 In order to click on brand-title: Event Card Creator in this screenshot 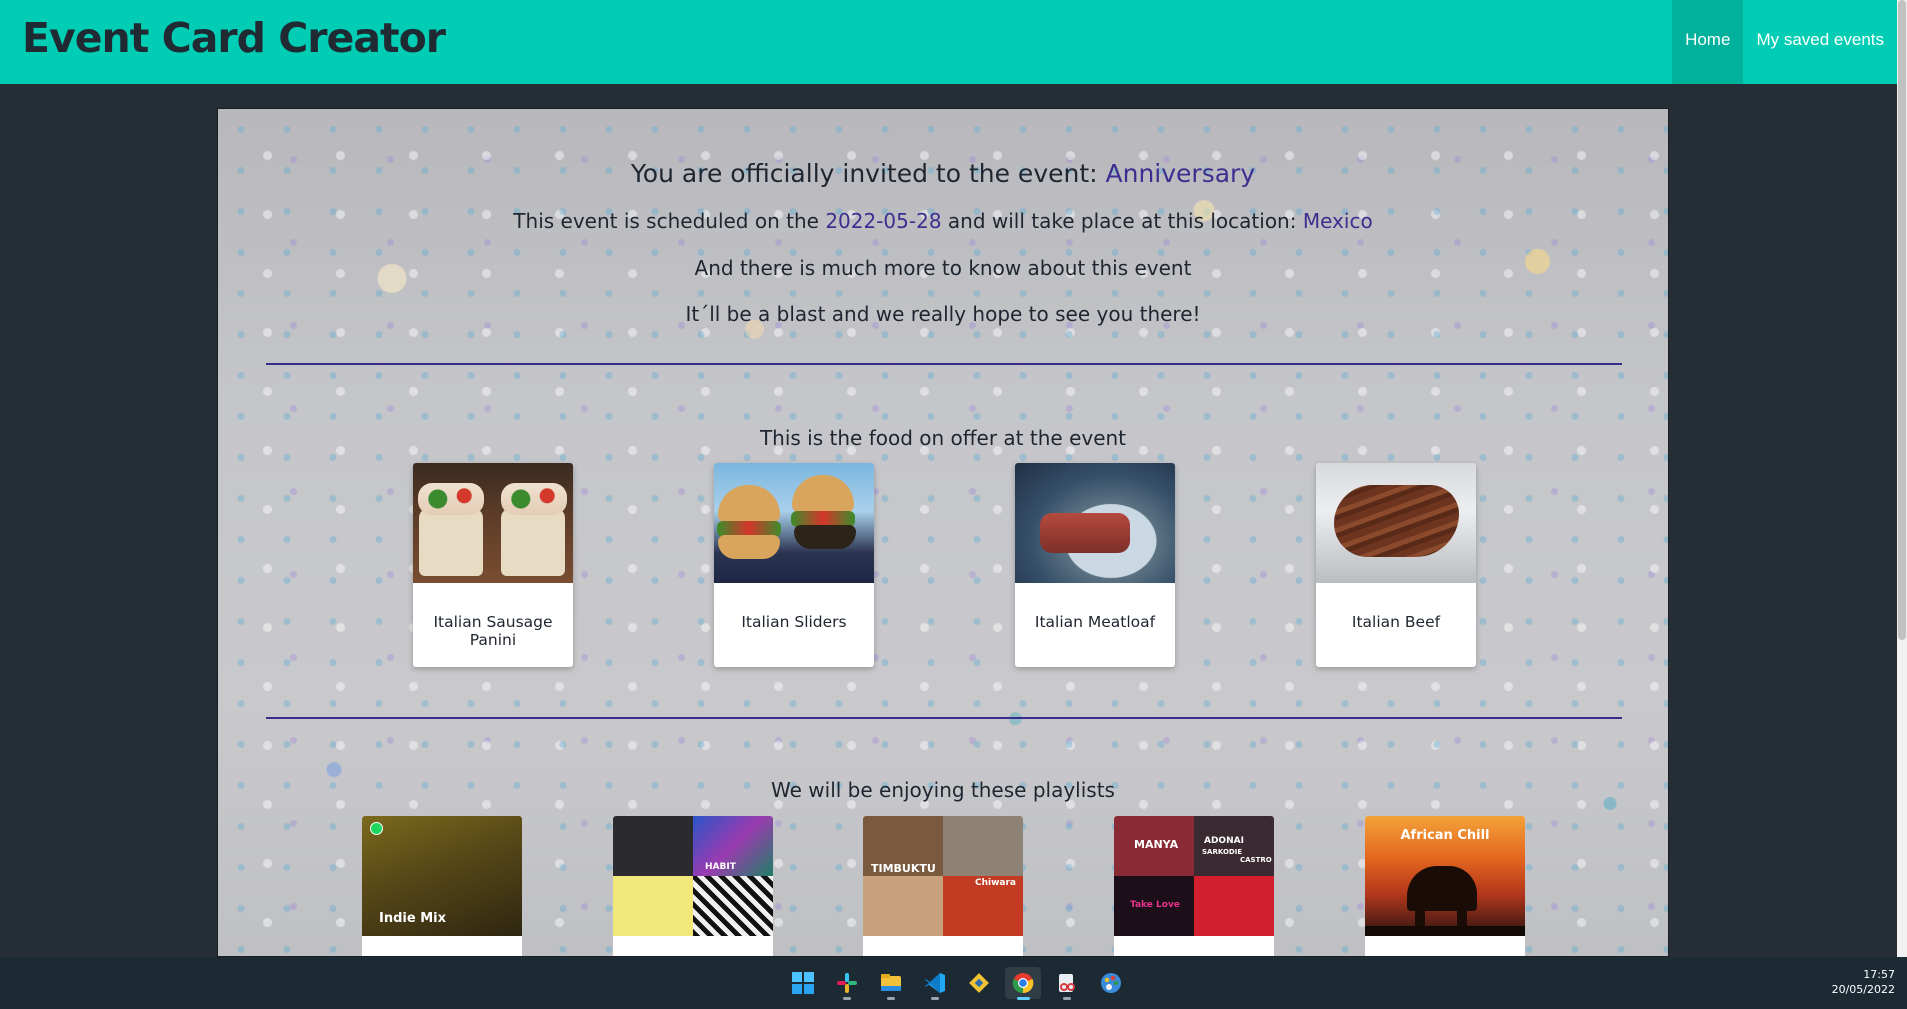, I will do `click(234, 38)`.